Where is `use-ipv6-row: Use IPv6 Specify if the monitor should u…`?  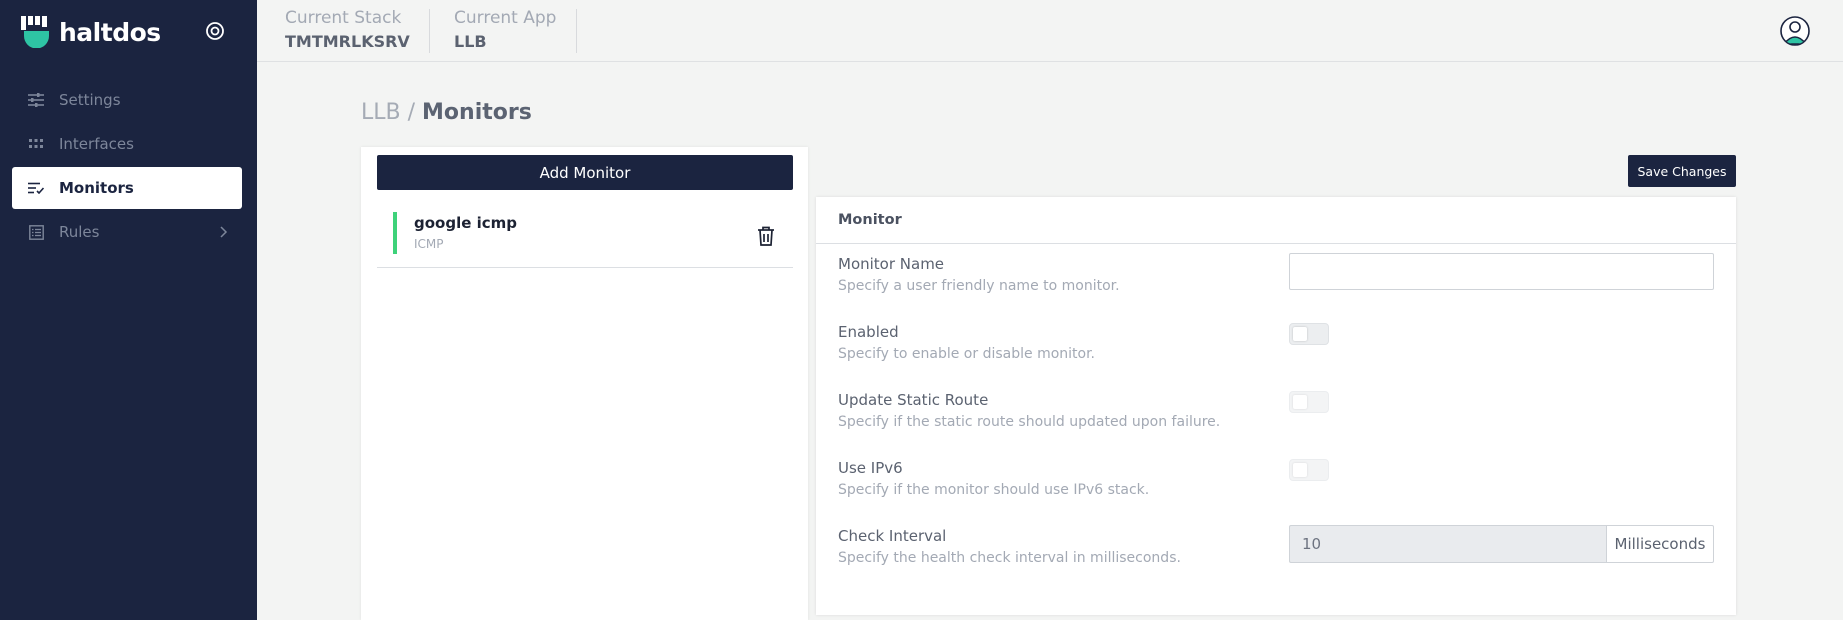
use-ipv6-row: Use IPv6 Specify if the monitor should u… is located at coordinates (1277, 478).